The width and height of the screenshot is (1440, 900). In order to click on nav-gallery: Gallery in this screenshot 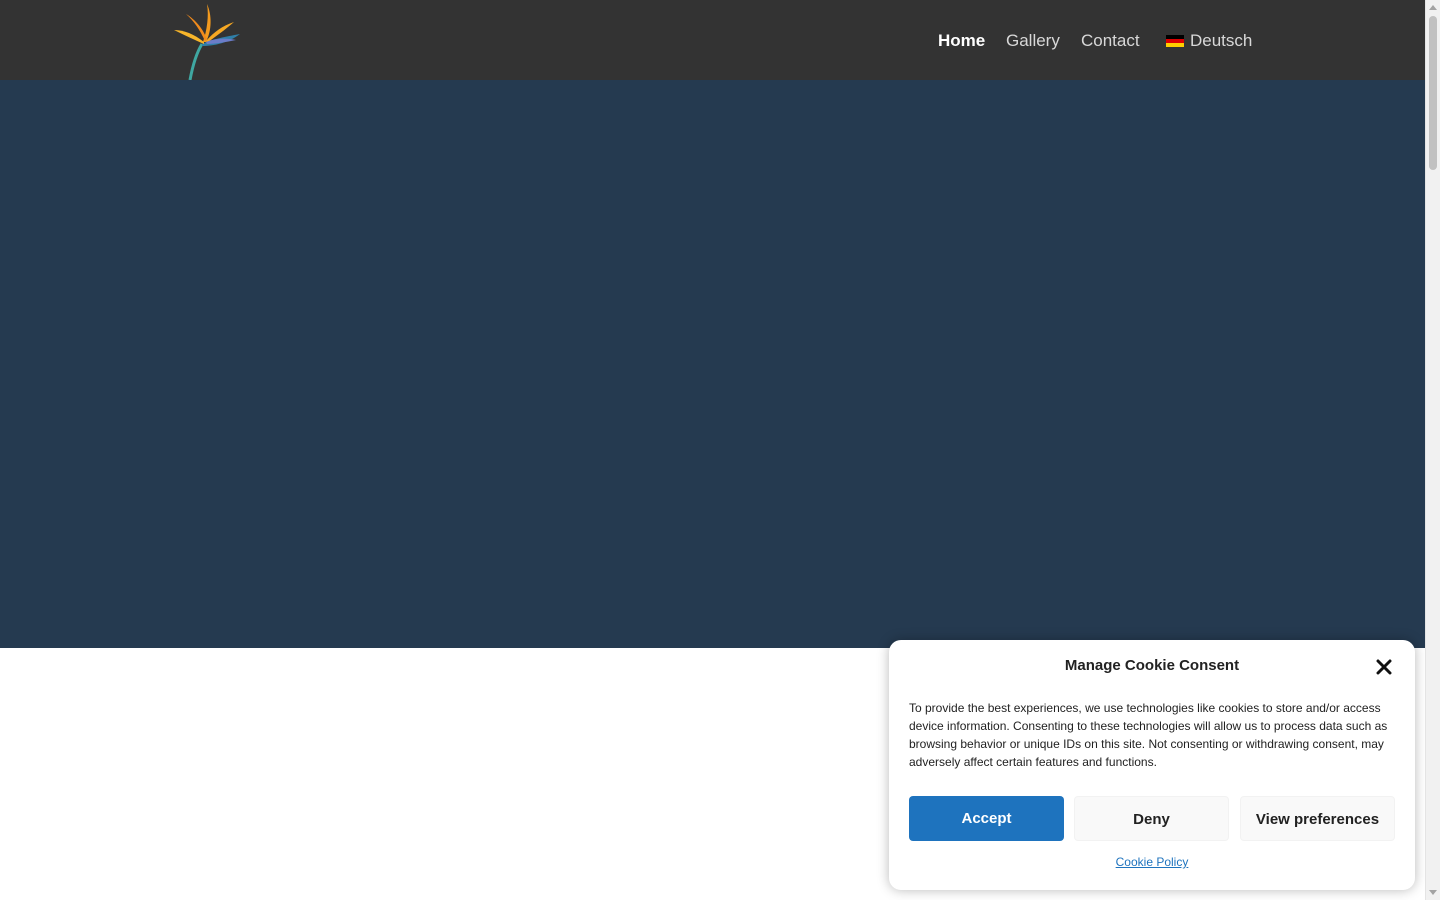, I will do `click(1033, 41)`.